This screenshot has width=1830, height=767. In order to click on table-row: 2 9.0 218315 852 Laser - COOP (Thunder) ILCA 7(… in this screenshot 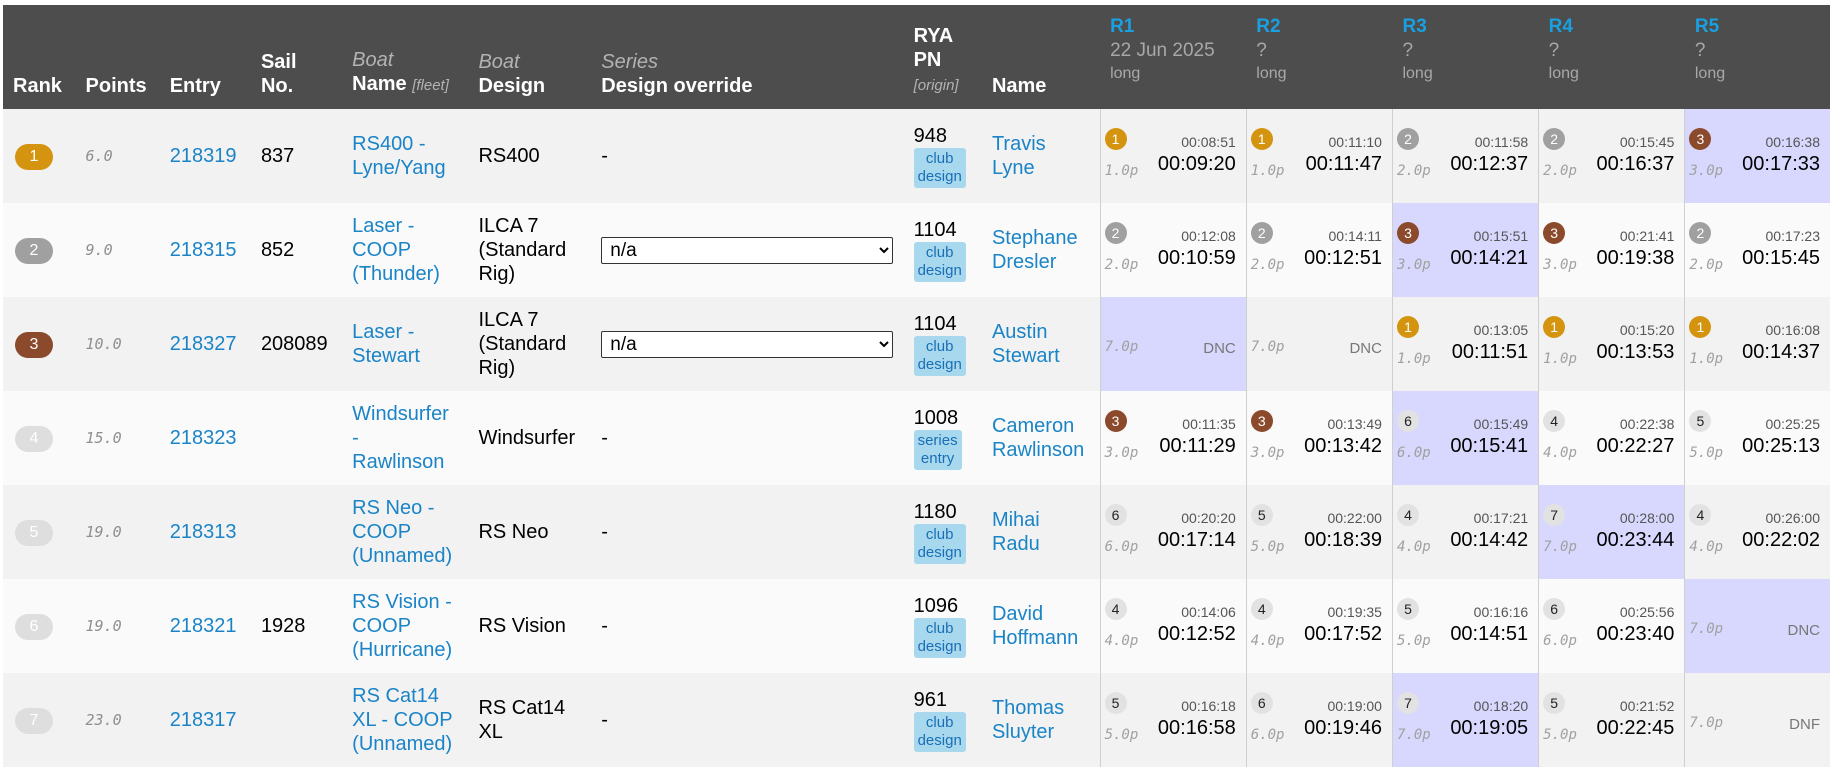, I will do `click(916, 250)`.